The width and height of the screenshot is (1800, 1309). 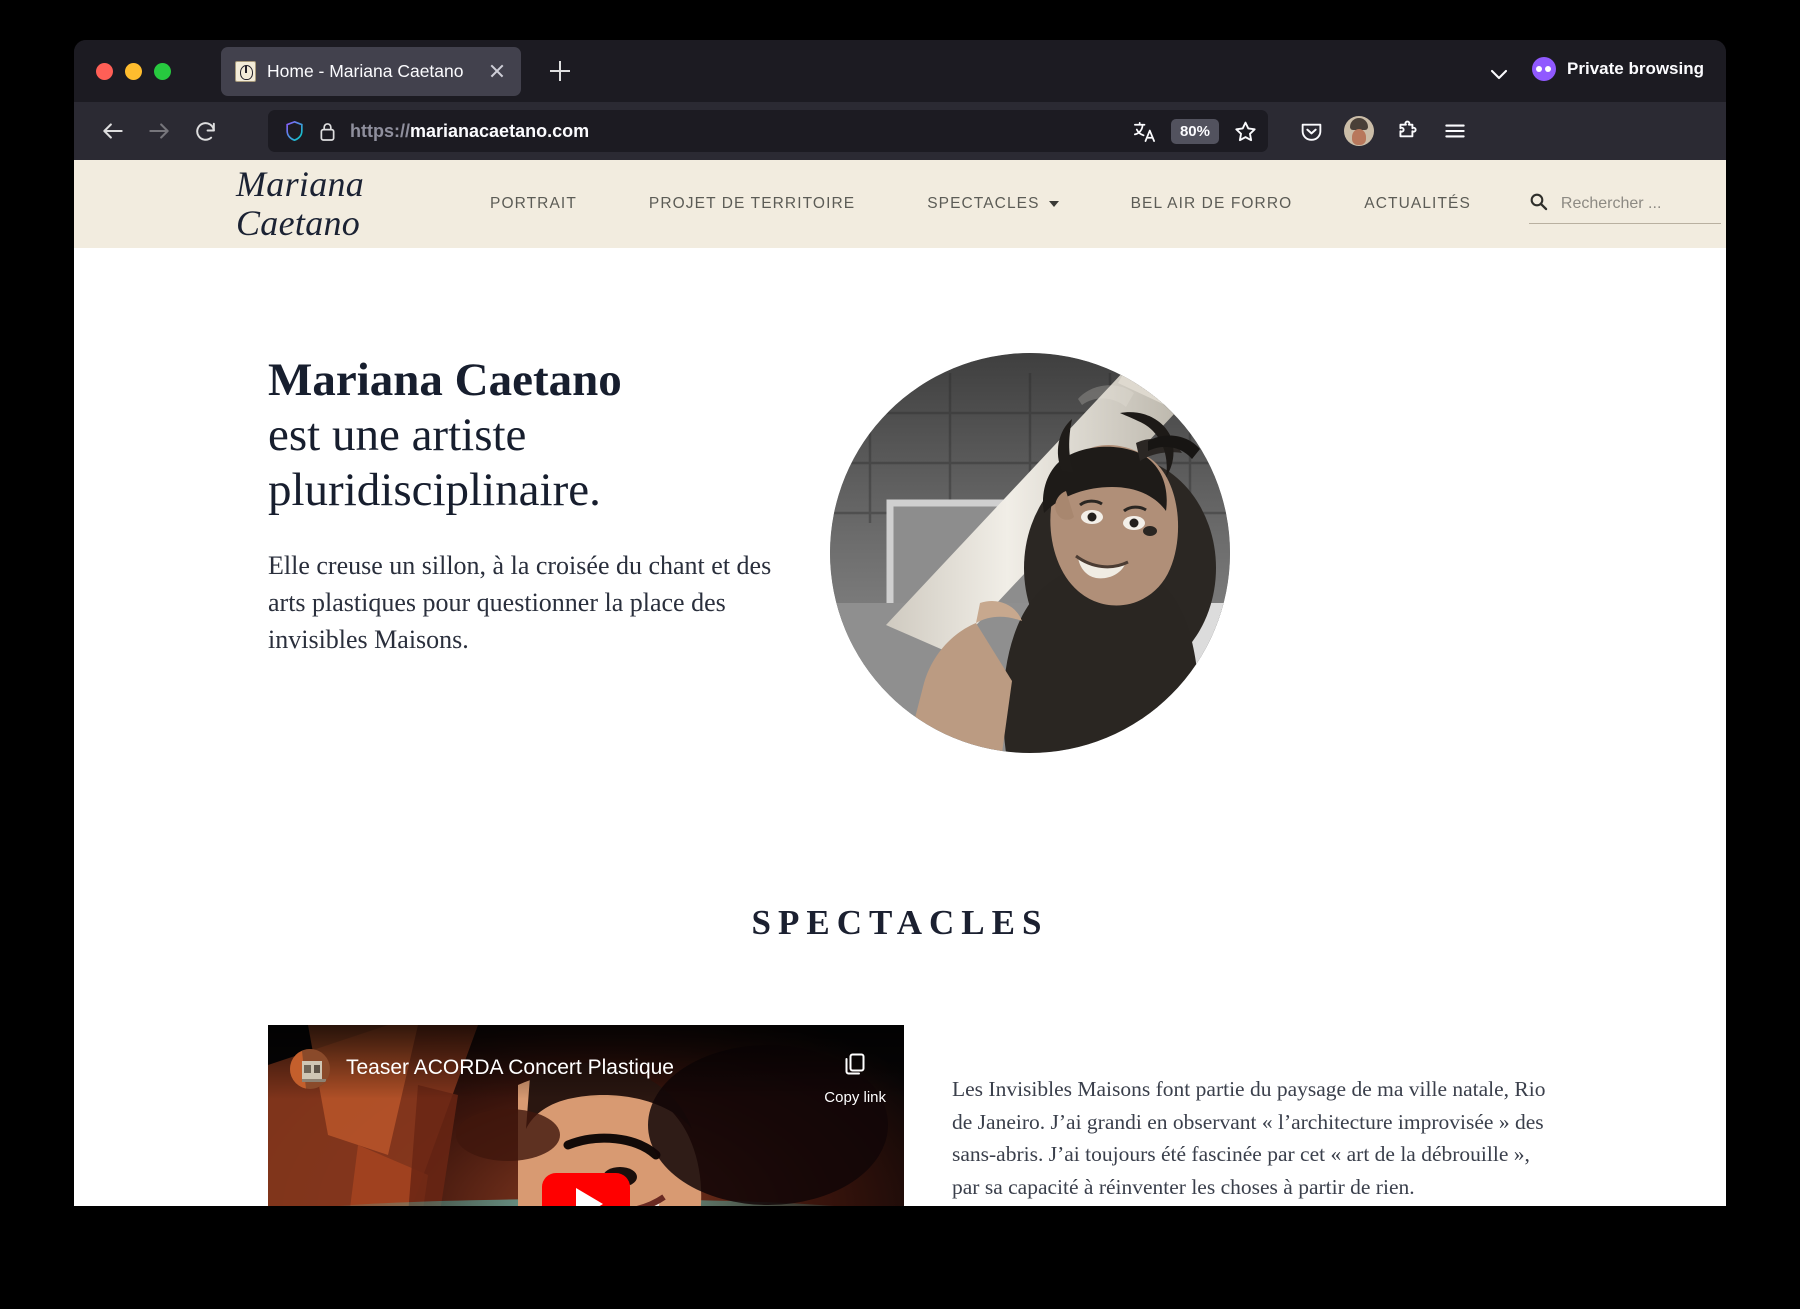 I want to click on copy-link-button: Copy link, so click(x=855, y=1077).